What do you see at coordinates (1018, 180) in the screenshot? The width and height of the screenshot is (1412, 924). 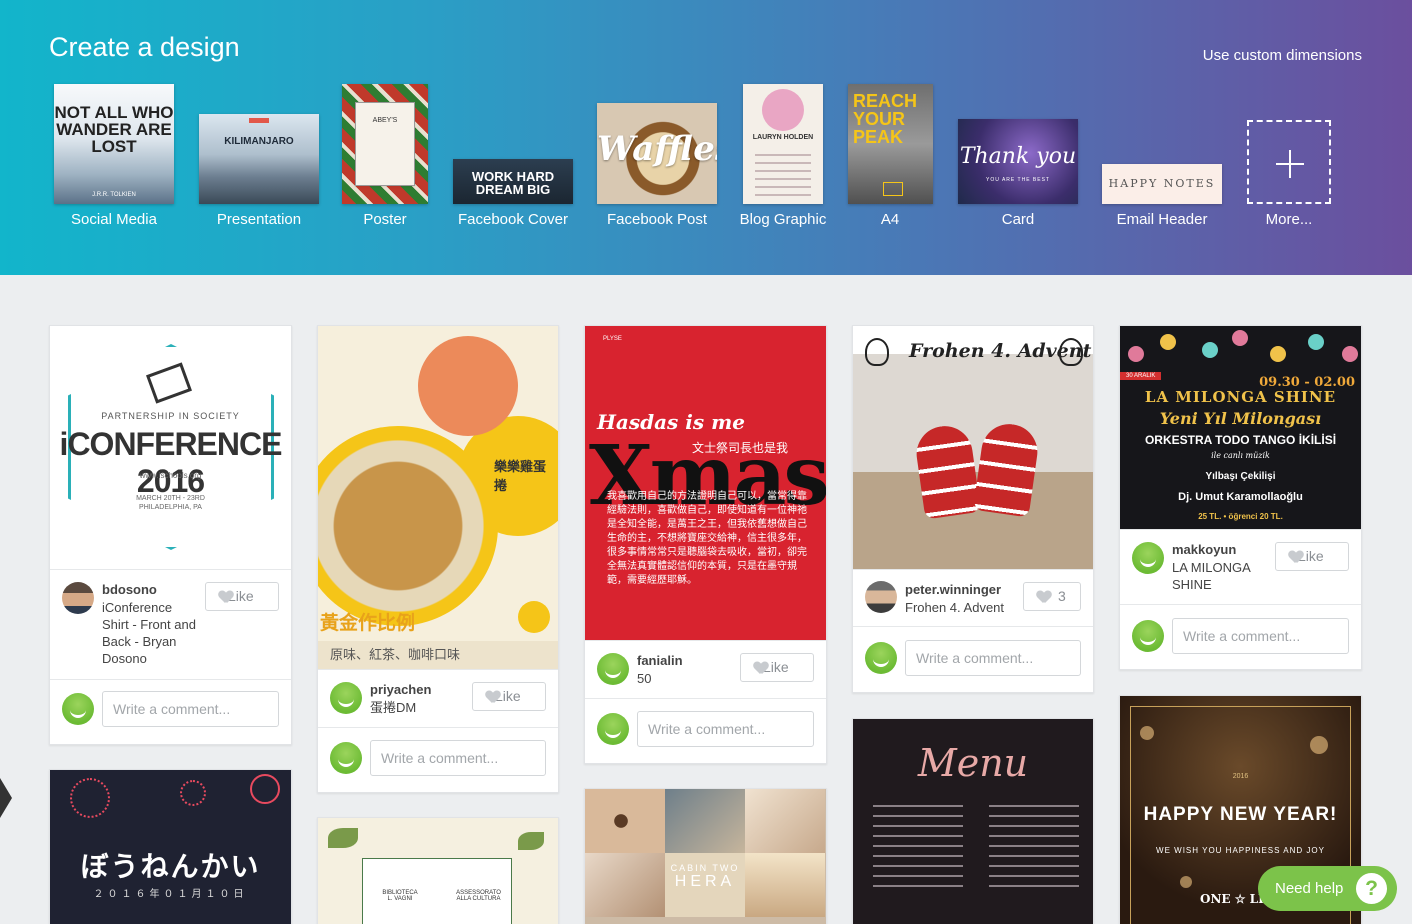 I see `card-thumb-sub: YOU ARE THE BEST` at bounding box center [1018, 180].